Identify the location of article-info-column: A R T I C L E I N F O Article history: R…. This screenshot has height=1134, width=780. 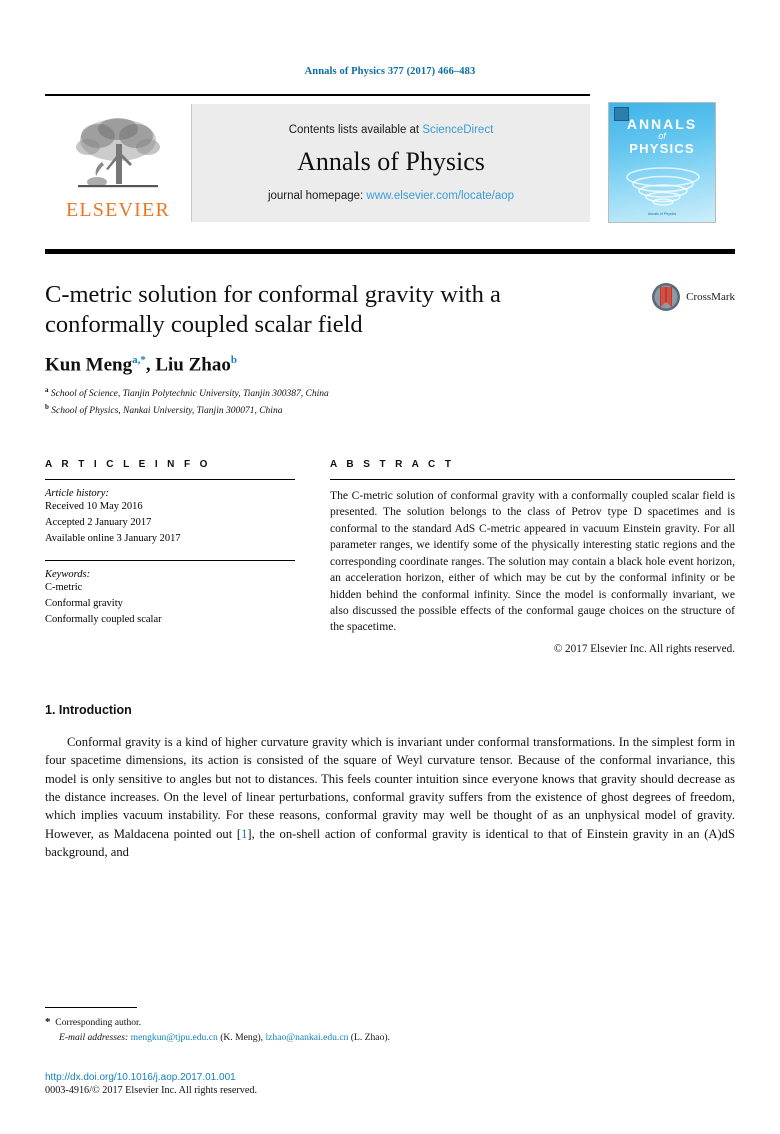
(170, 557).